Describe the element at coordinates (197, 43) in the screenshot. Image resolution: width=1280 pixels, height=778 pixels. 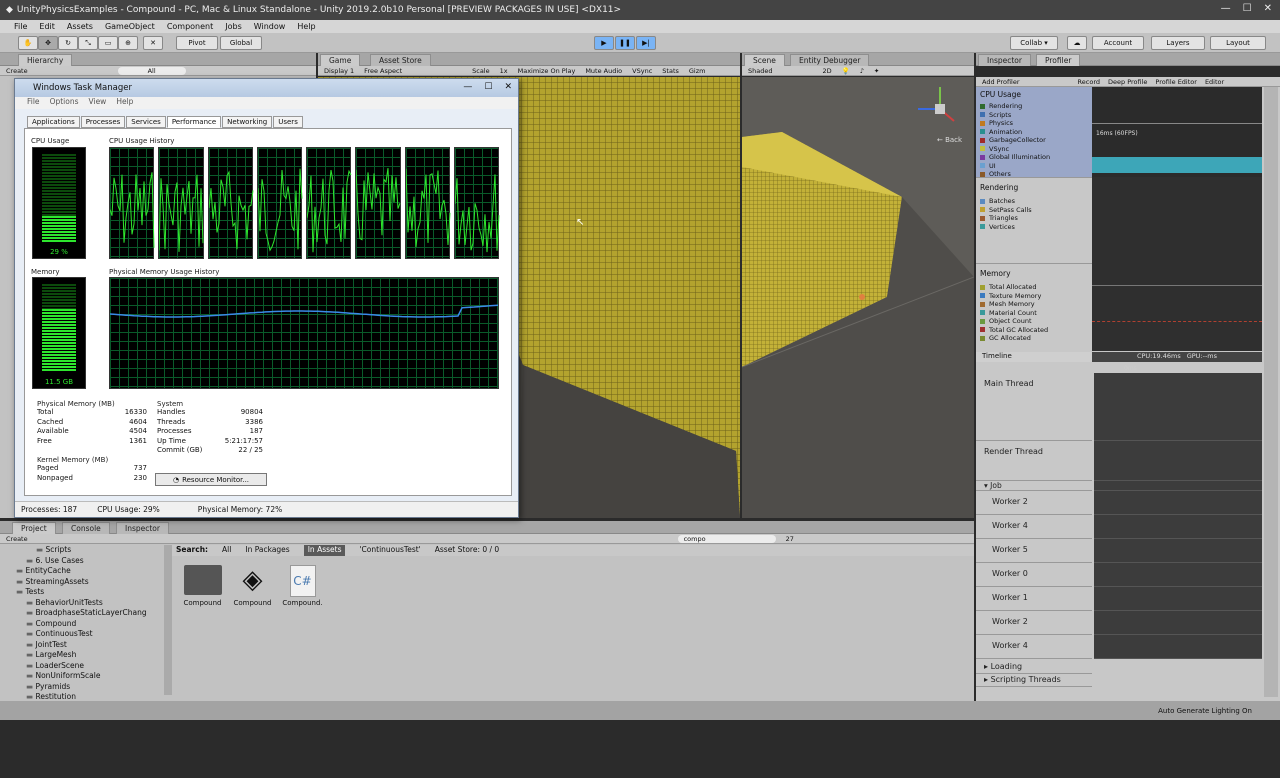
I see `pivot-toggle: Pivot` at that location.